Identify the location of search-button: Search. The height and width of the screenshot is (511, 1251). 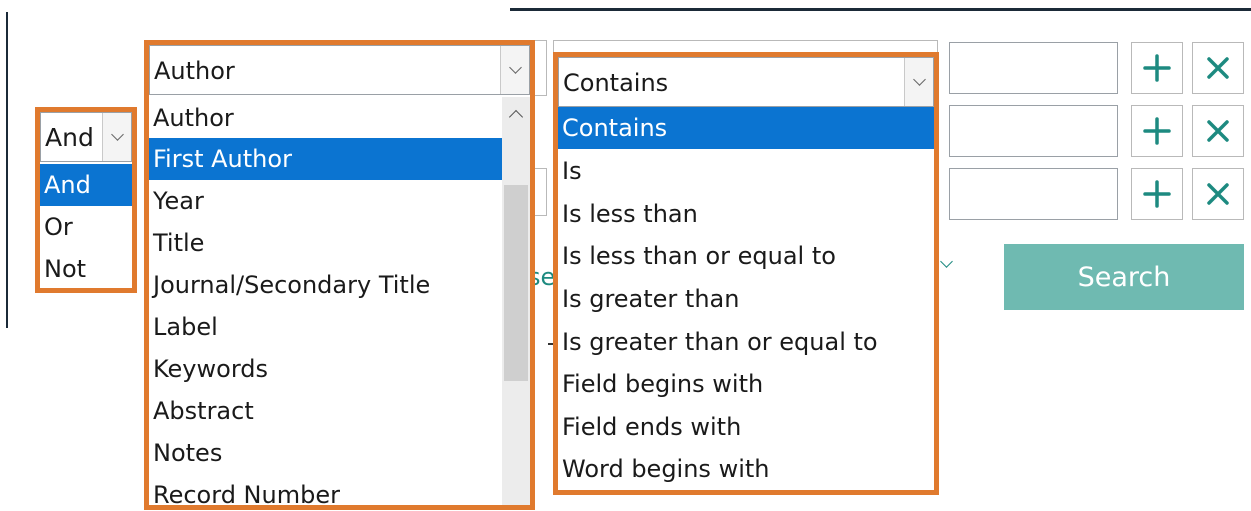
(1124, 277).